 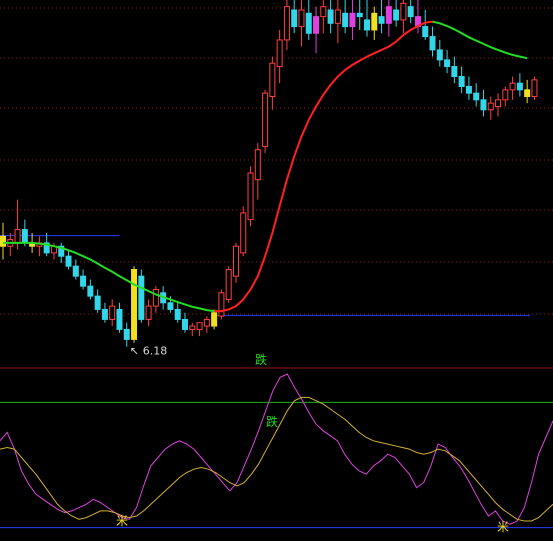 I want to click on buy-signal-star-2: 米, so click(x=503, y=527).